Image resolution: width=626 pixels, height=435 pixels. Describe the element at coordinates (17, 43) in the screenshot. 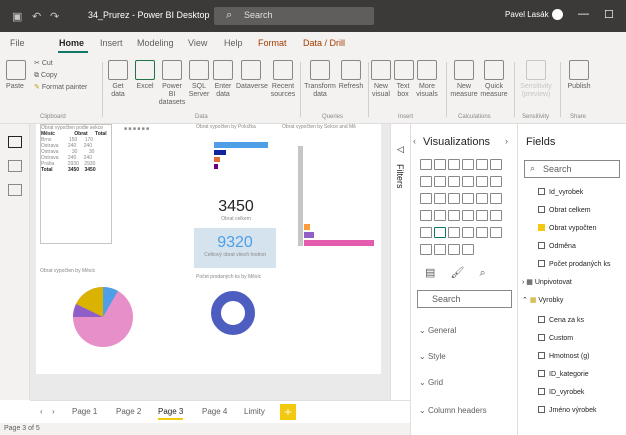

I see `tab-file: File` at that location.